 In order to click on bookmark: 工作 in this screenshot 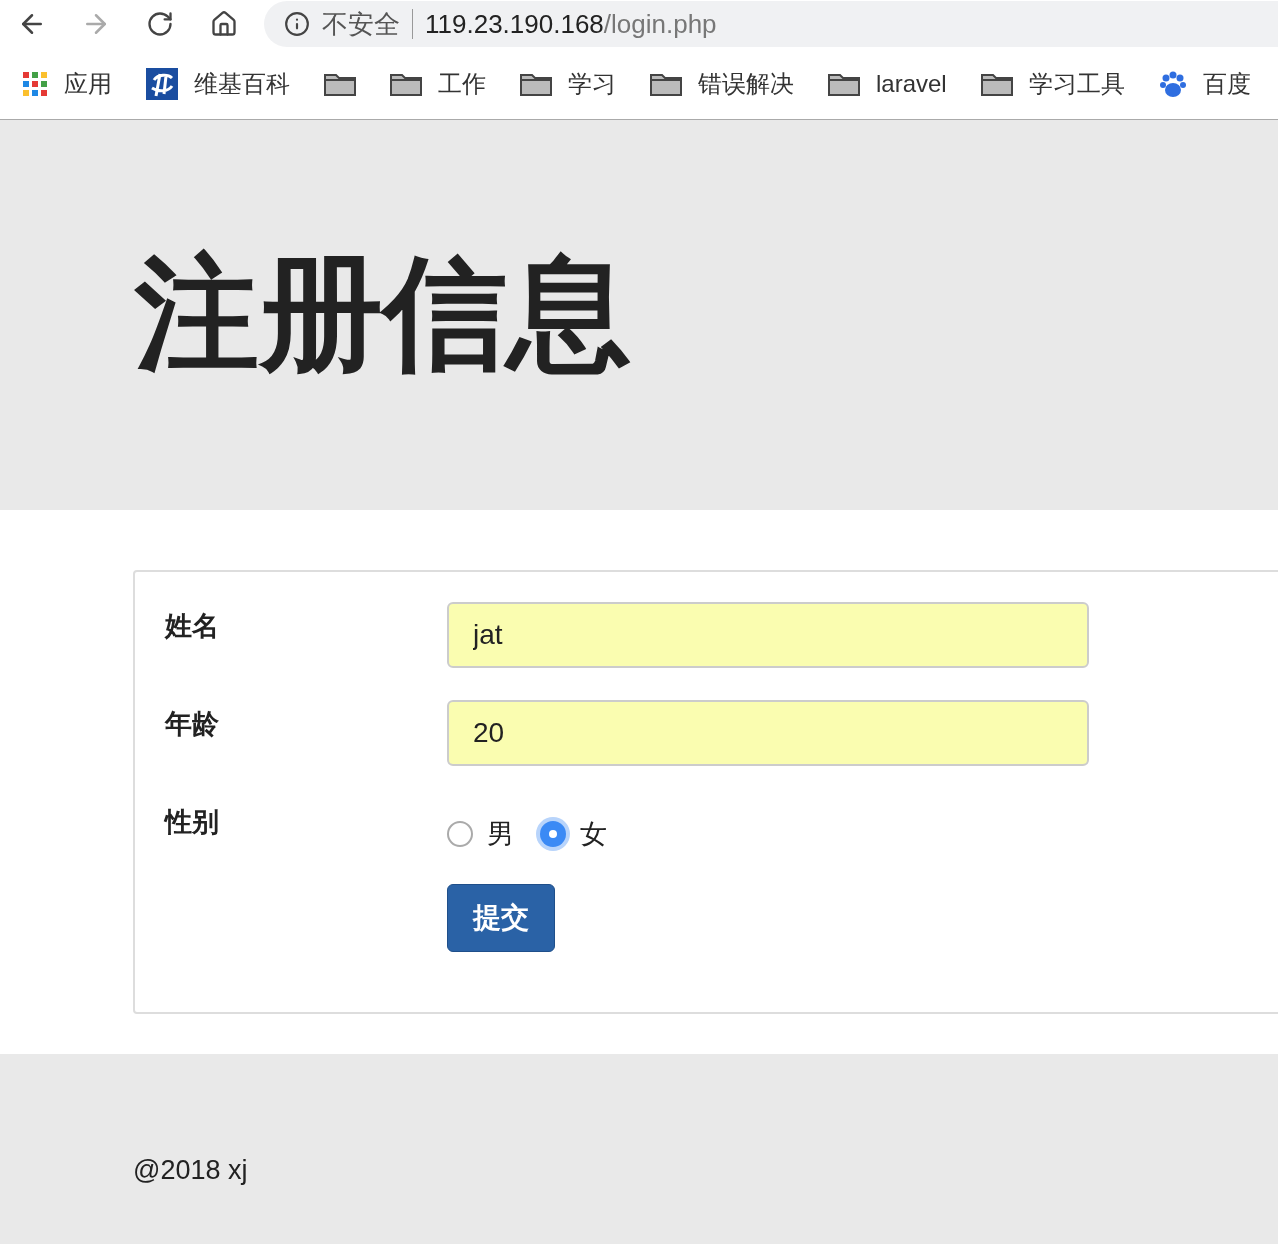, I will do `click(438, 83)`.